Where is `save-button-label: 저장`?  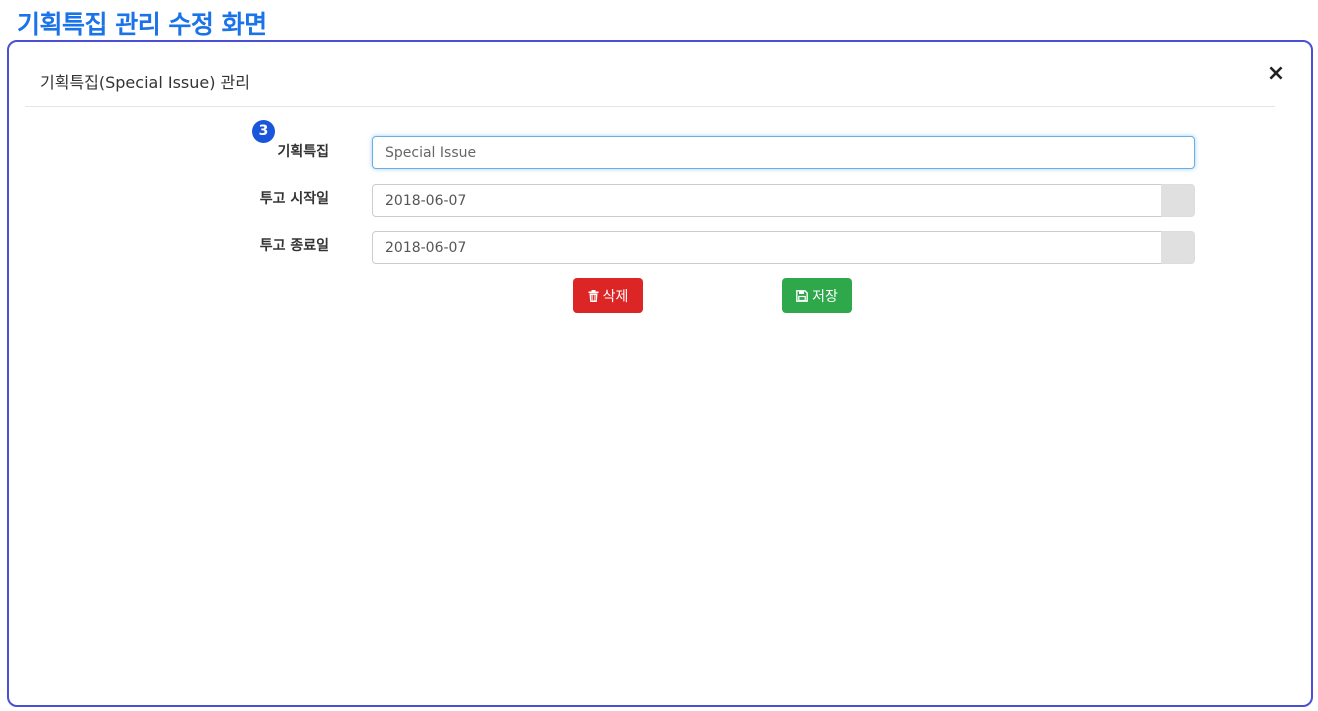 save-button-label: 저장 is located at coordinates (825, 296).